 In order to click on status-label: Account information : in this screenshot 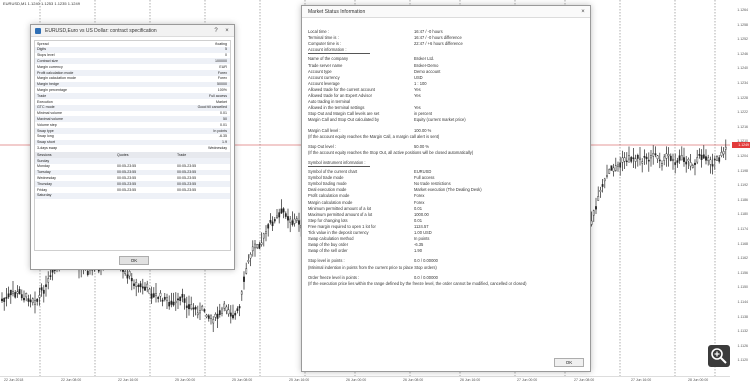, I will do `click(327, 50)`.